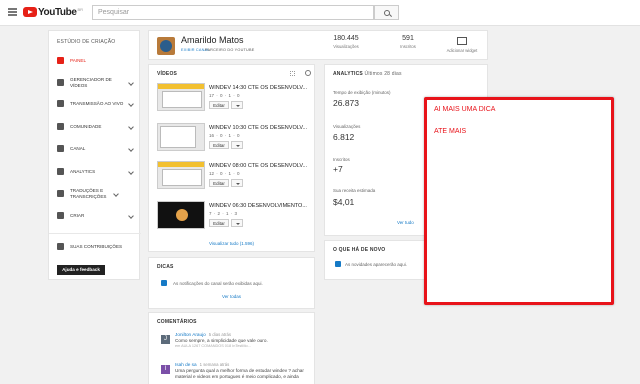 The image size is (640, 384). I want to click on sidebar-item-create: CRIAR, so click(95, 215).